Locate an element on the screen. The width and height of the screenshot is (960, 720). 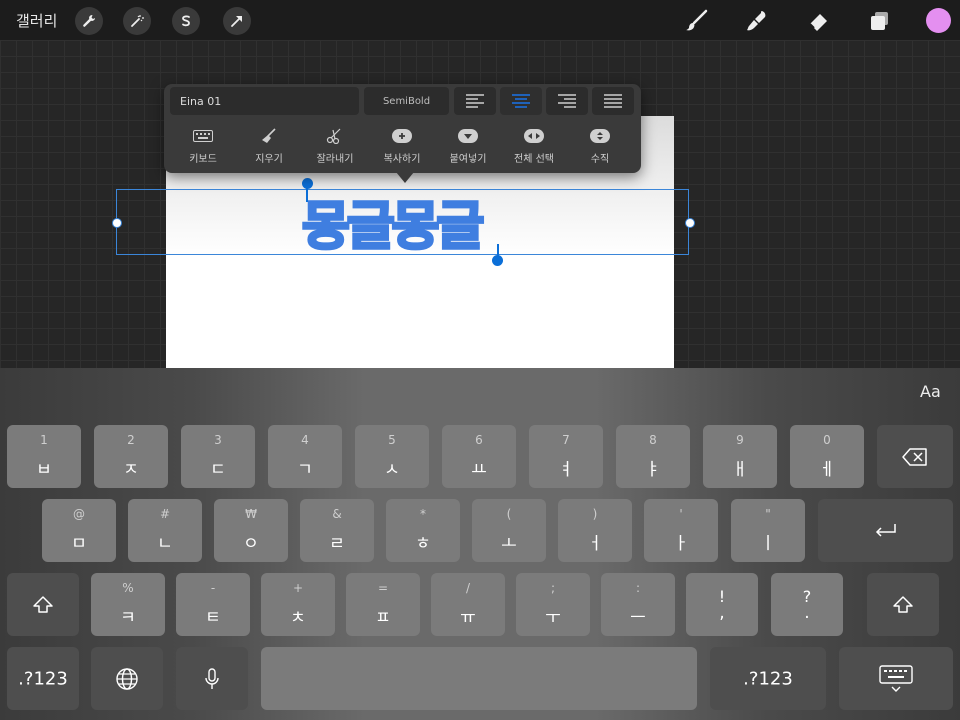
scissors-icon is located at coordinates (333, 136).